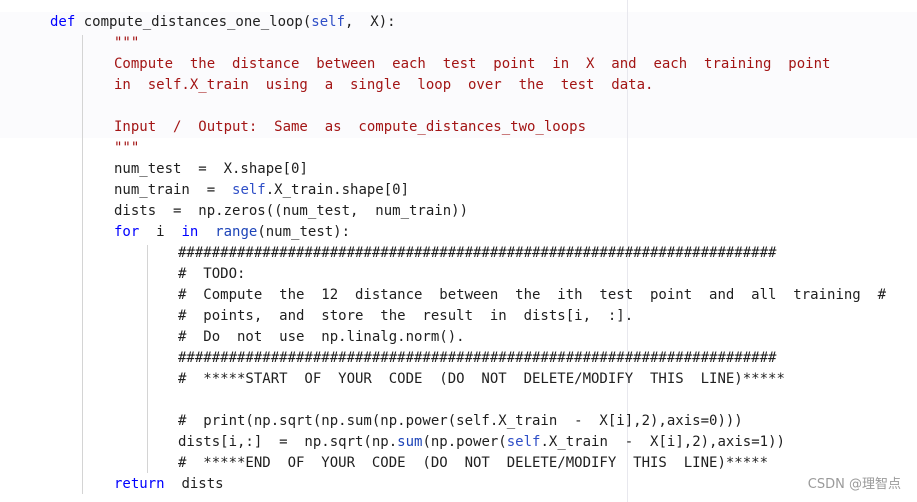 This screenshot has height=502, width=917. I want to click on code-token: num_test = X.shape[, so click(203, 169).